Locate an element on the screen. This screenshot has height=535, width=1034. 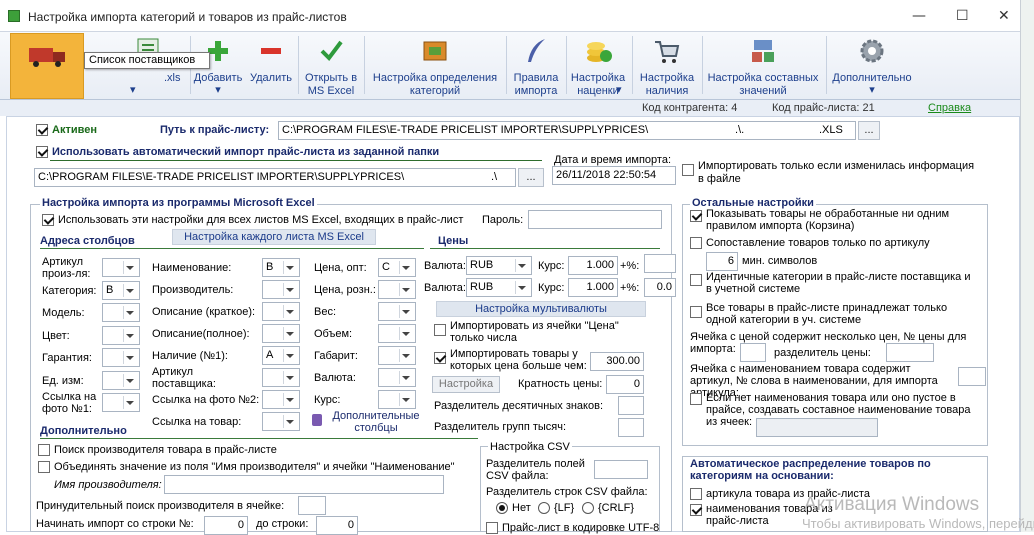
col3-address-select: C is located at coordinates (397, 267).